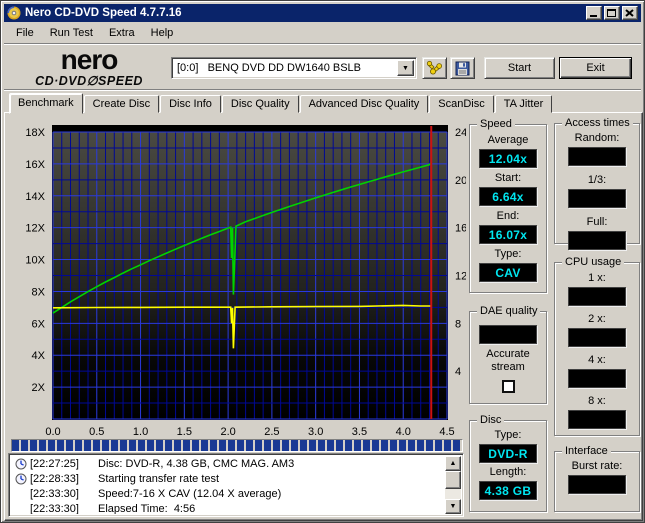 The width and height of the screenshot is (645, 523). I want to click on menu-item-help: Help, so click(162, 33).